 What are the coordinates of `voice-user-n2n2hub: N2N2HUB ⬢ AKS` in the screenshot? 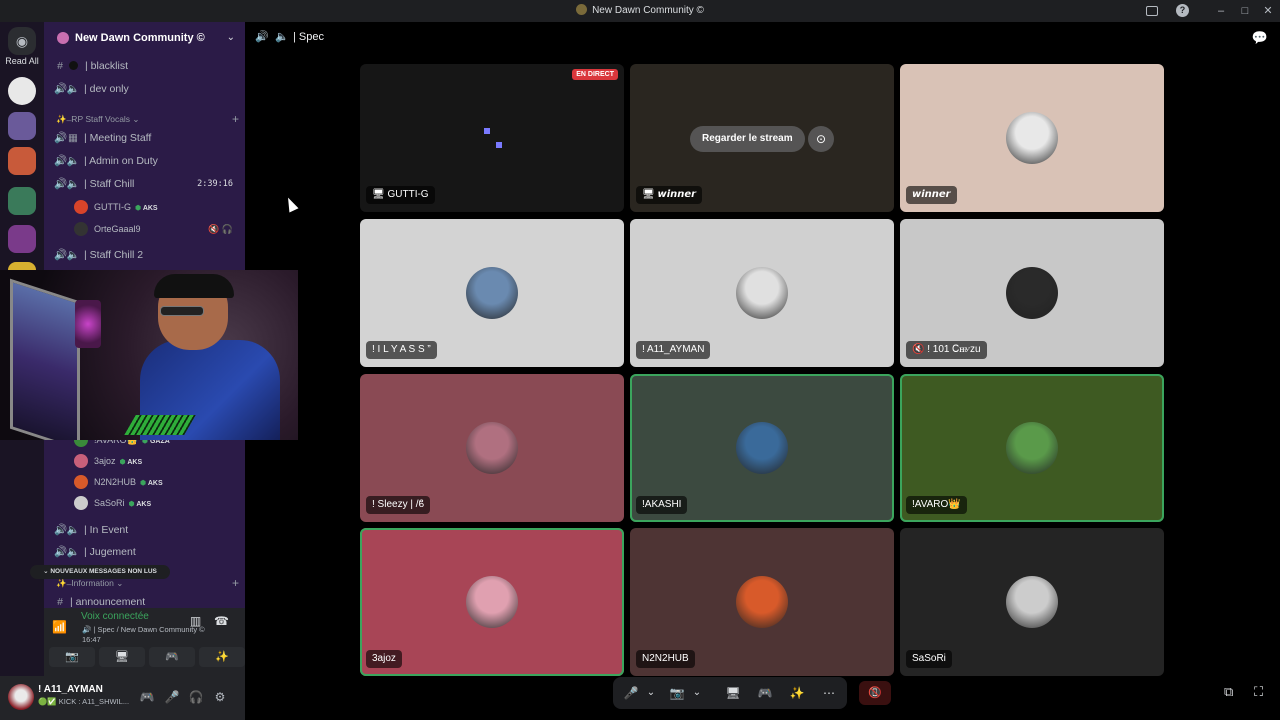 It's located at (156, 482).